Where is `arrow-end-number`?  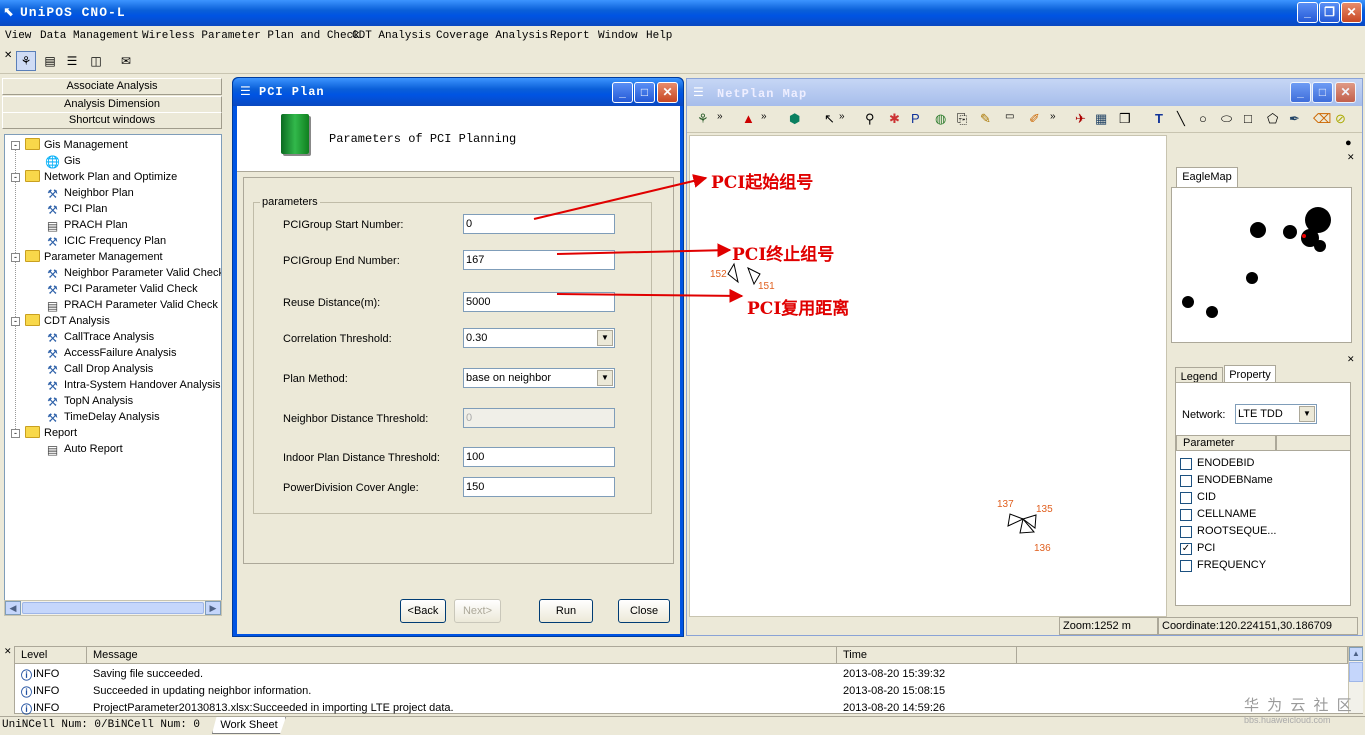
arrow-end-number is located at coordinates (644, 250).